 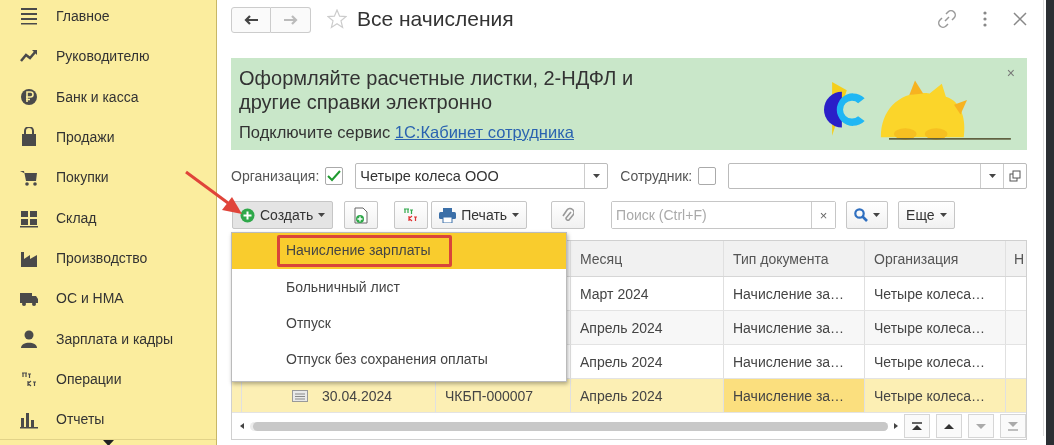 I want to click on search-button, so click(x=867, y=215).